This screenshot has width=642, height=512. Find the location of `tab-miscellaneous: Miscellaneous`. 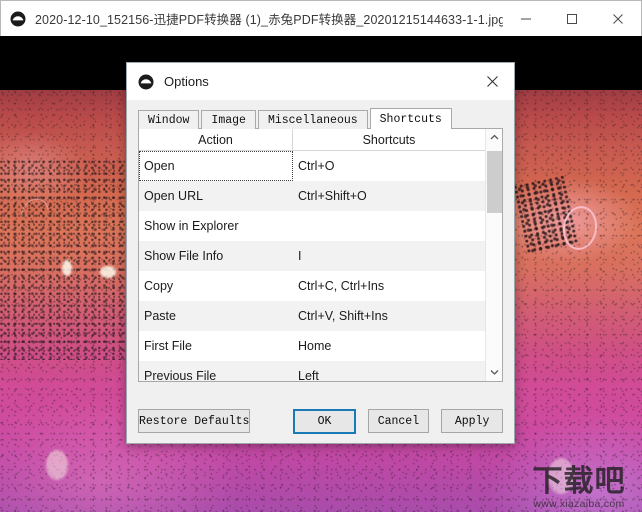

tab-miscellaneous: Miscellaneous is located at coordinates (312, 119).